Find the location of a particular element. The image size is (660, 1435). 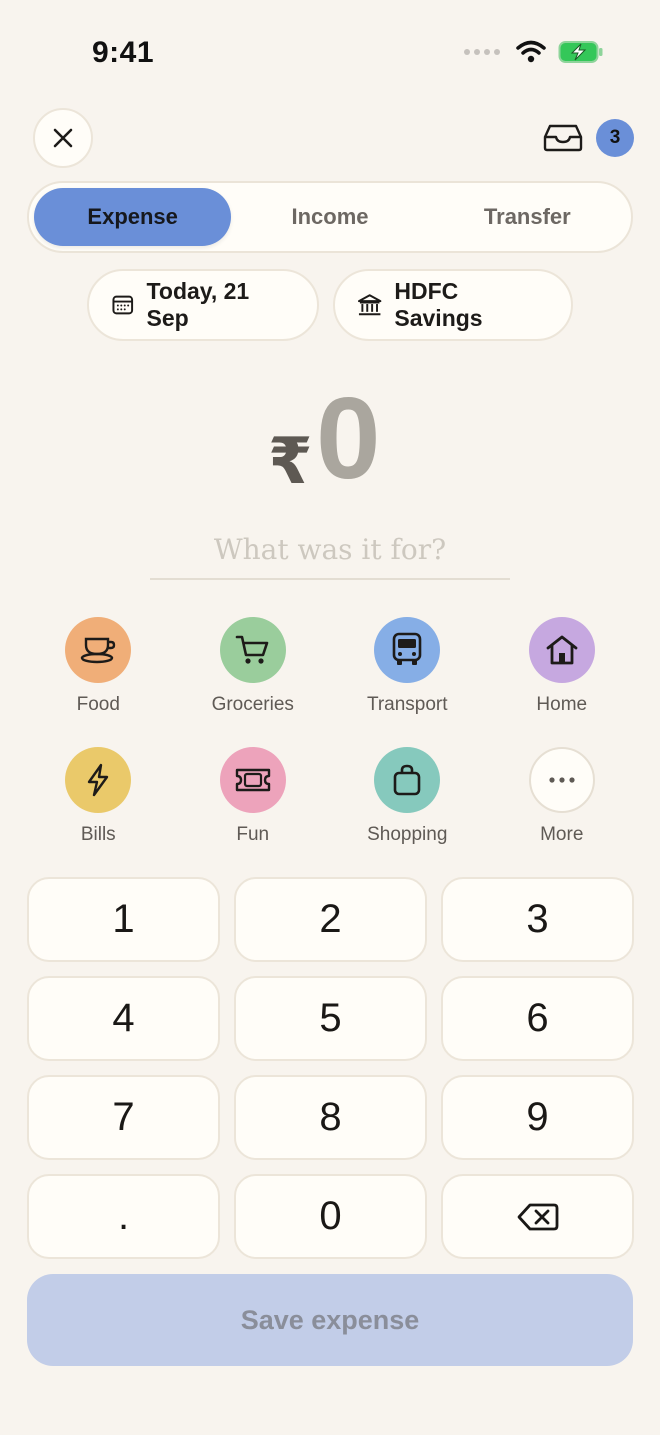

category-label: More is located at coordinates (562, 834).